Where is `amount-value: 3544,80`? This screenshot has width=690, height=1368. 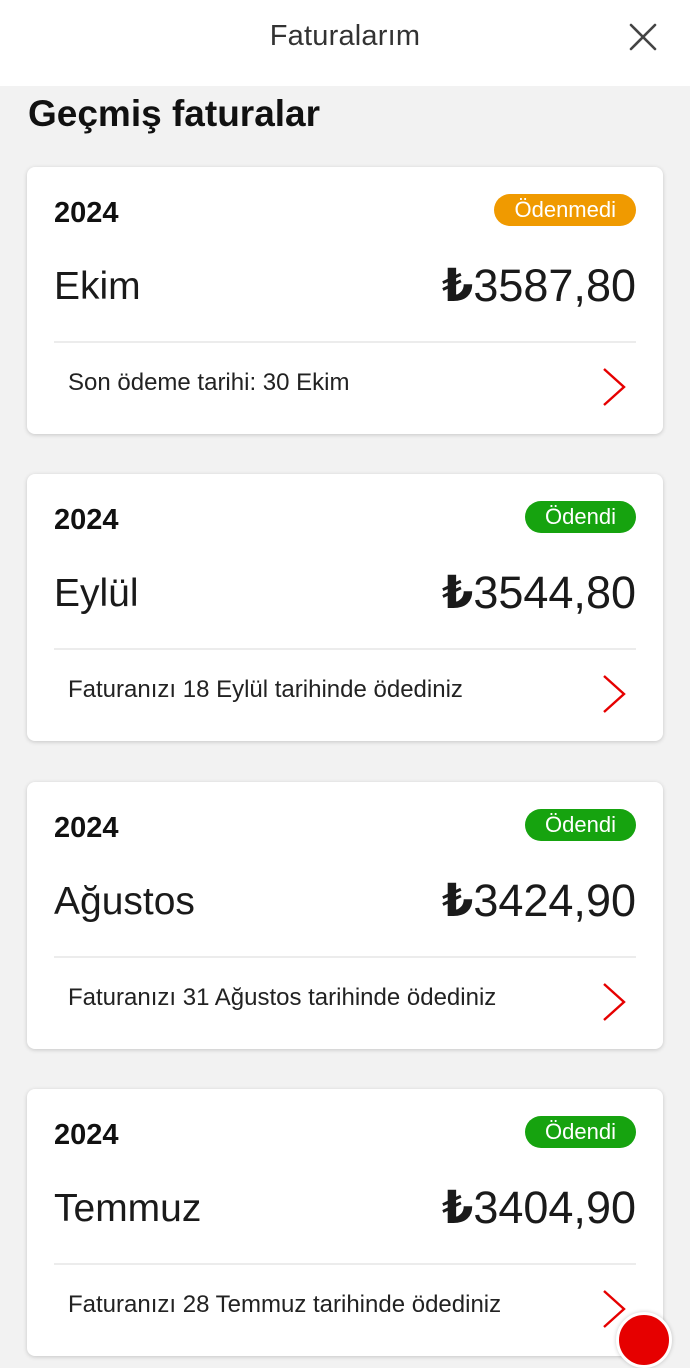 amount-value: 3544,80 is located at coordinates (554, 592).